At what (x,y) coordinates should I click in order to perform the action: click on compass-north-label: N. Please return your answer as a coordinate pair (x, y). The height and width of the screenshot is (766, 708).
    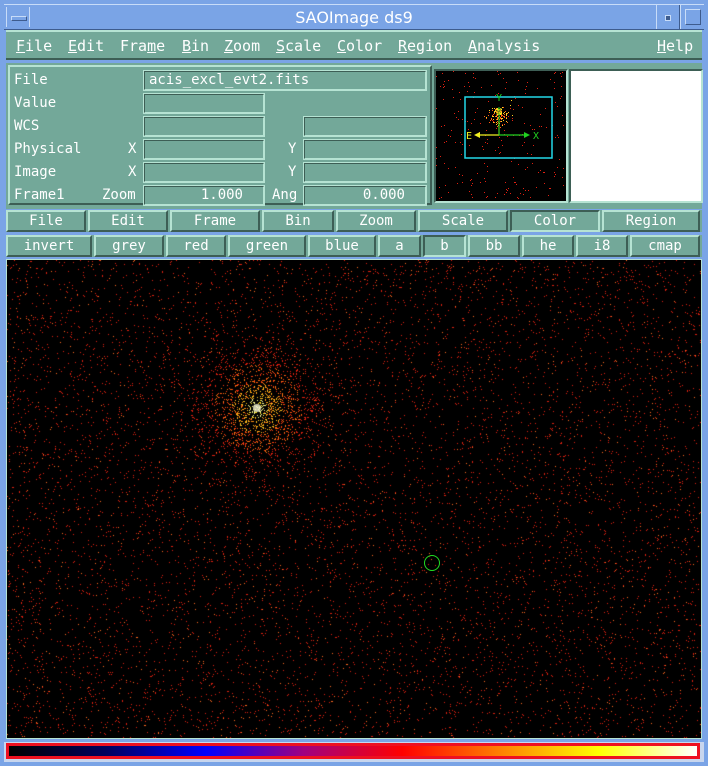
    Looking at the image, I should click on (499, 112).